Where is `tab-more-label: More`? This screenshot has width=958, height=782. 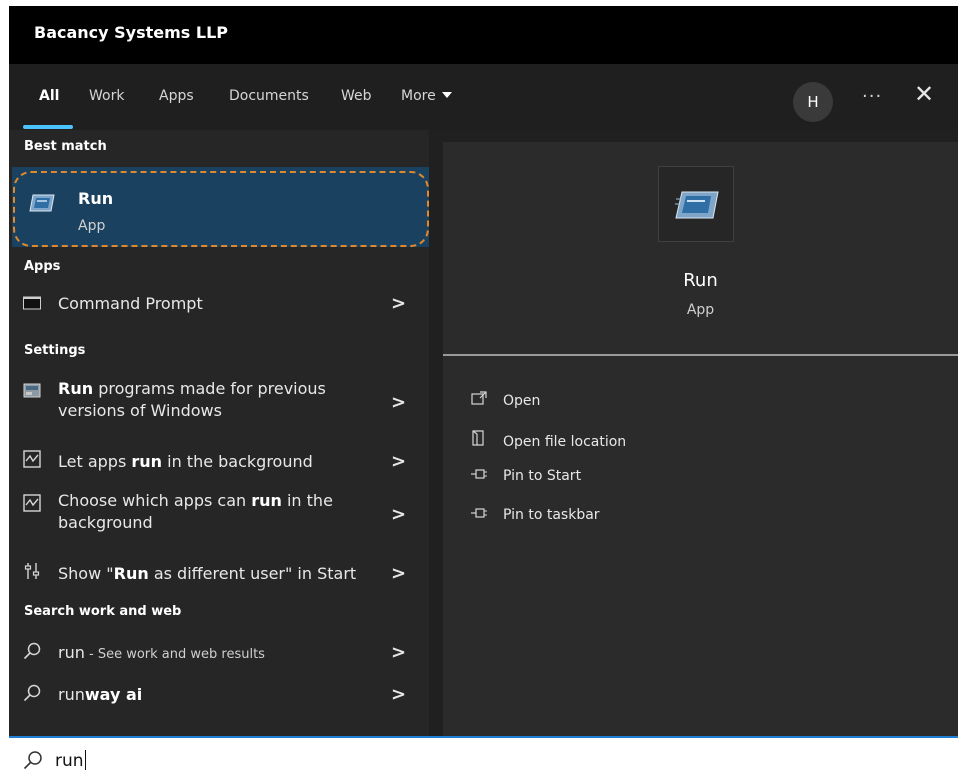 tab-more-label: More is located at coordinates (418, 96).